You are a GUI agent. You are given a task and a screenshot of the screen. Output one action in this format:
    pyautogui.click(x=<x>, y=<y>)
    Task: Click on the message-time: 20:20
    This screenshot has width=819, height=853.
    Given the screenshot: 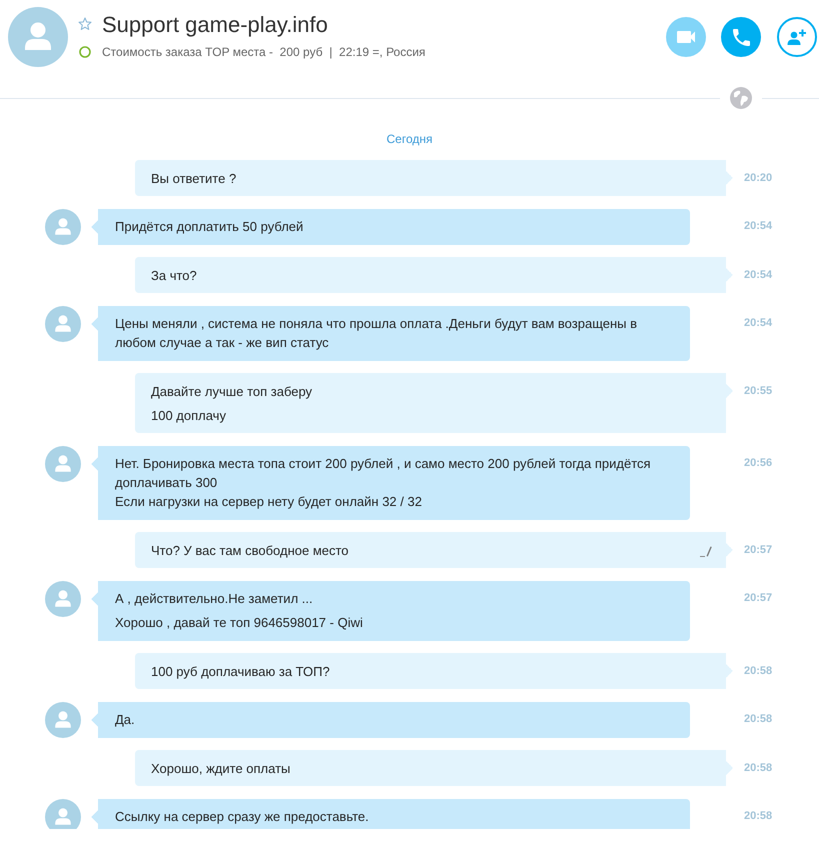 What is the action you would take?
    pyautogui.click(x=758, y=178)
    